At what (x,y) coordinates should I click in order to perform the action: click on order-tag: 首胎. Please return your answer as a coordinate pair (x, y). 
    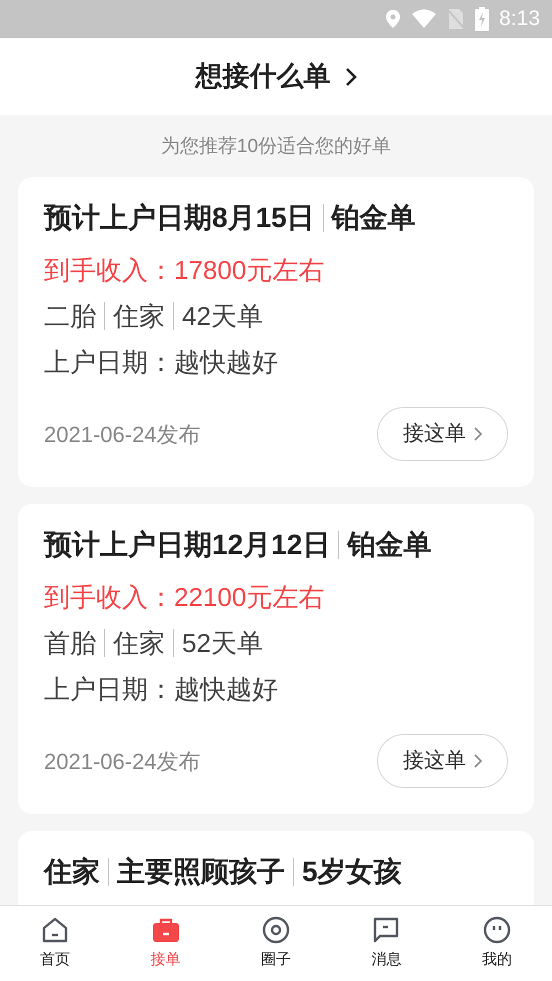
    Looking at the image, I should click on (70, 643).